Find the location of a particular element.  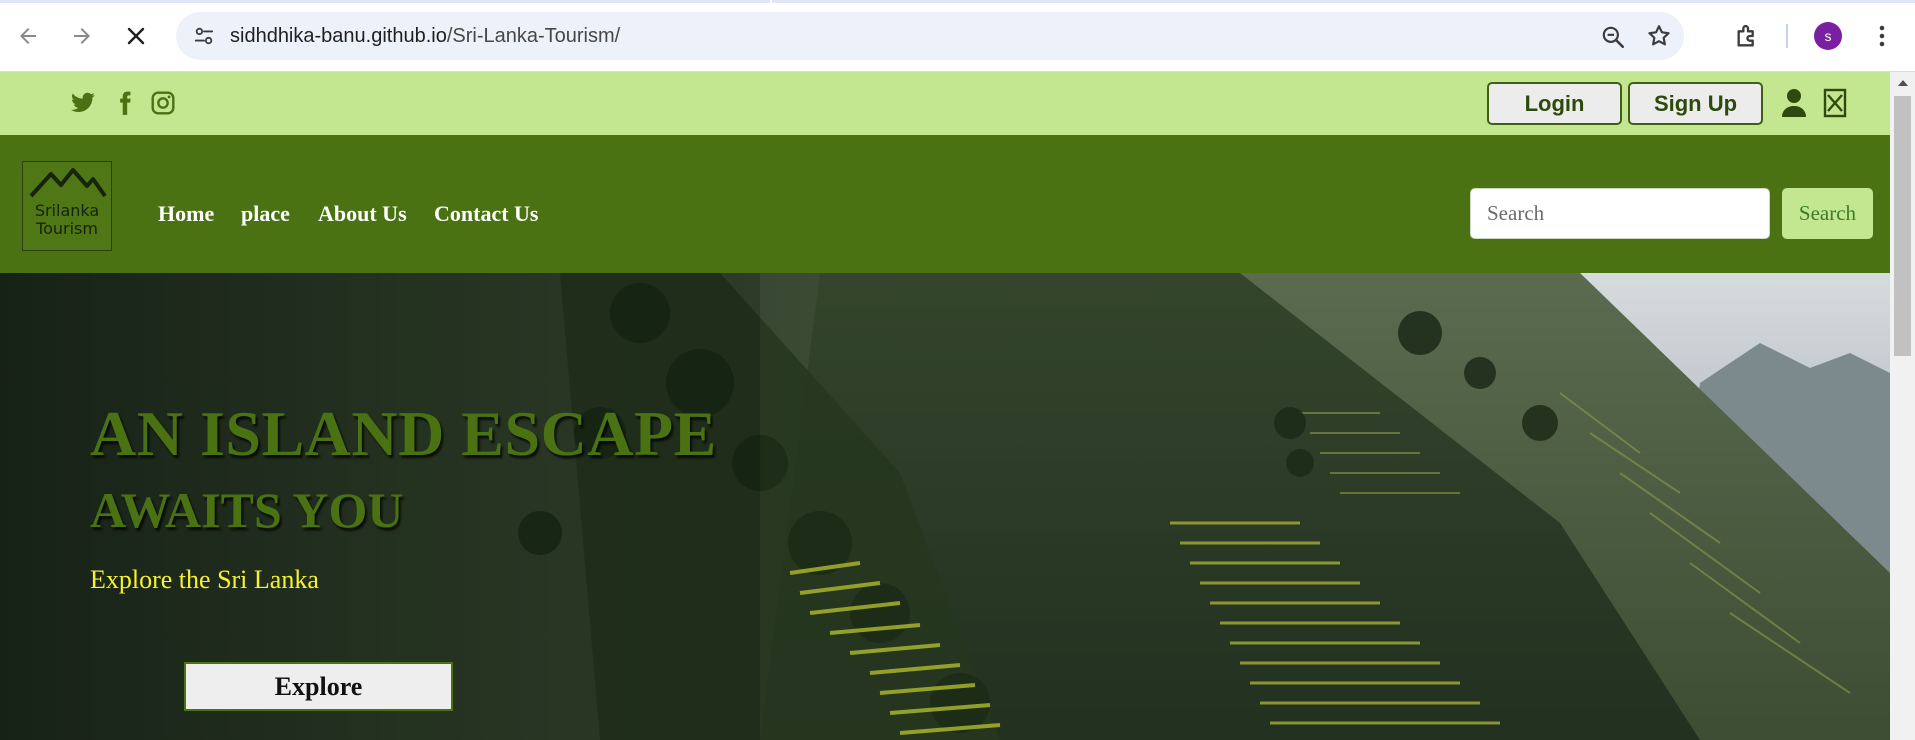

search-input: Search is located at coordinates (1620, 213).